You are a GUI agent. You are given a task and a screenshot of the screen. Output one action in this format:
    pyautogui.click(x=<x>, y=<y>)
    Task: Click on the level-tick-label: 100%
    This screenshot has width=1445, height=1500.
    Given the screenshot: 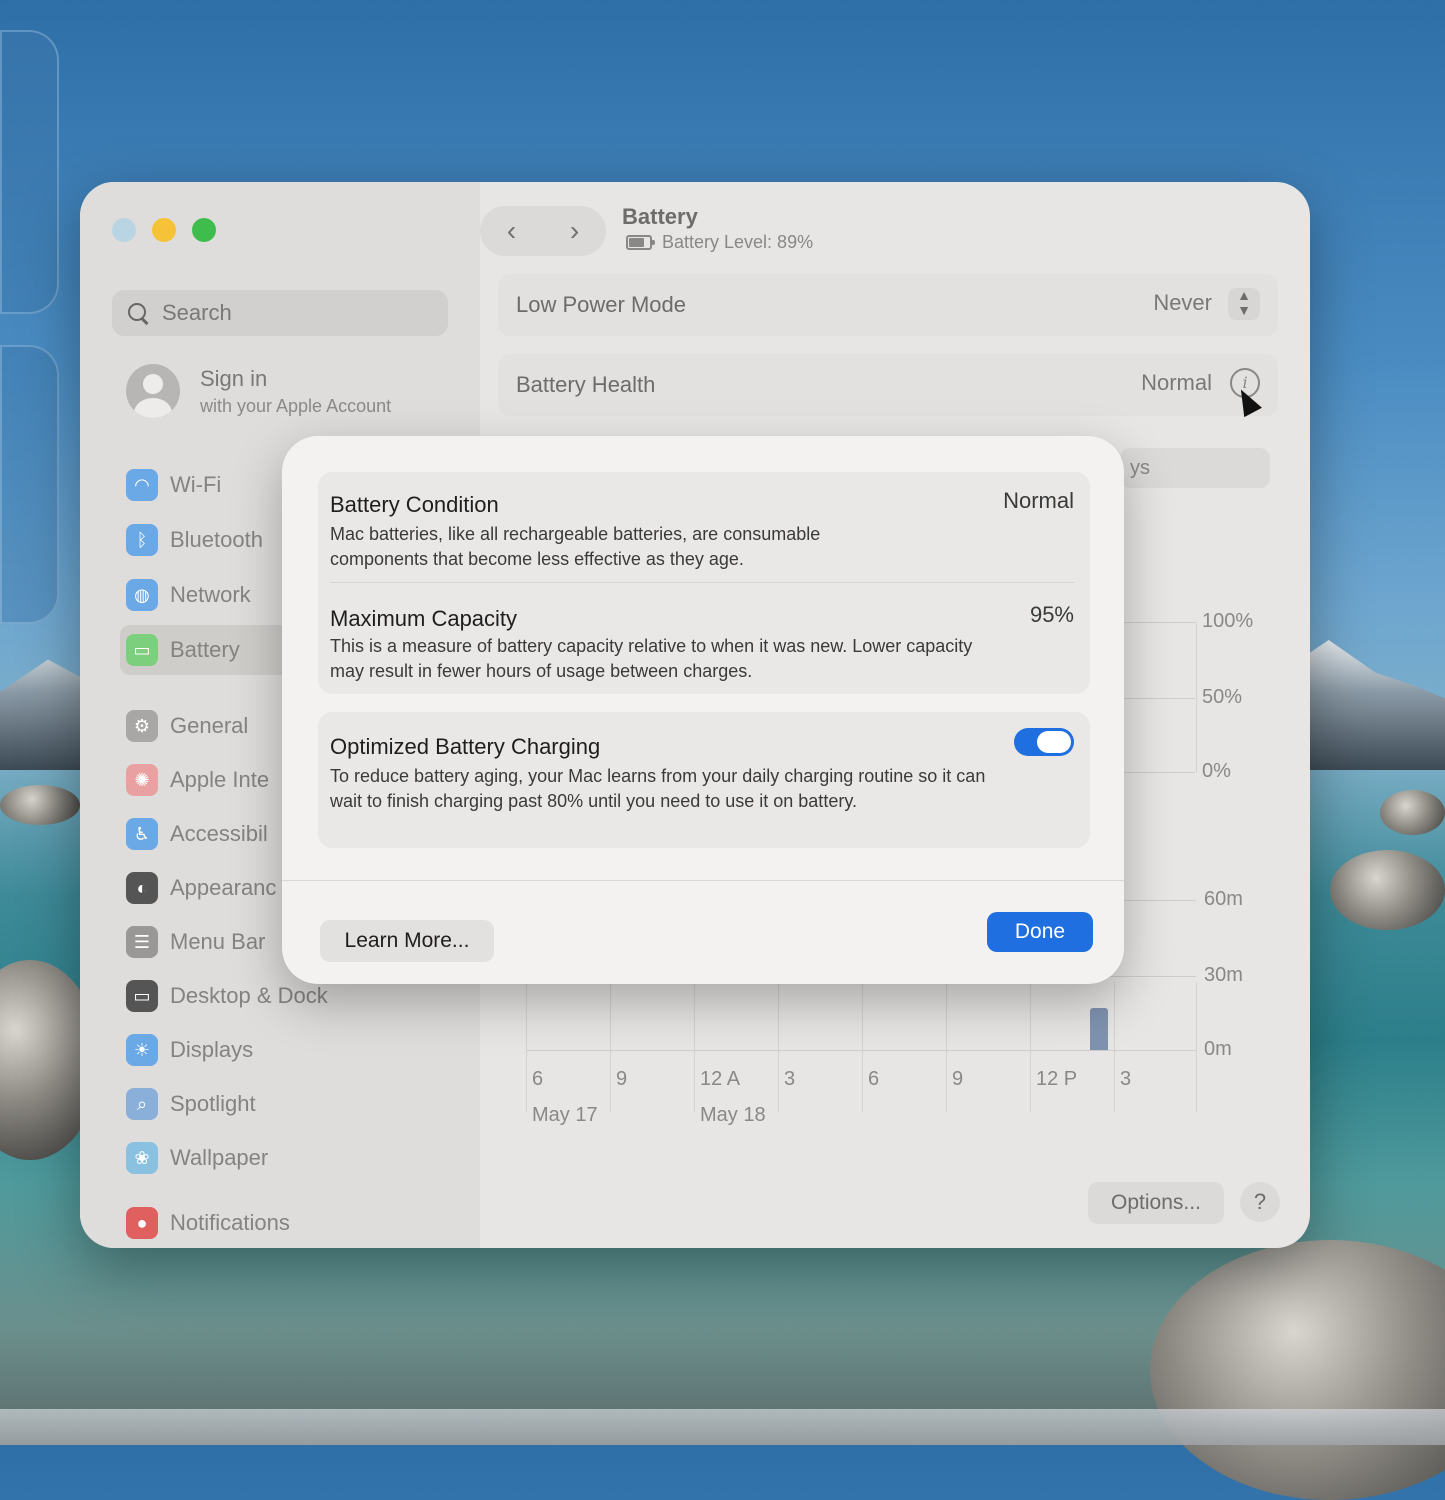 What is the action you would take?
    pyautogui.click(x=1228, y=621)
    